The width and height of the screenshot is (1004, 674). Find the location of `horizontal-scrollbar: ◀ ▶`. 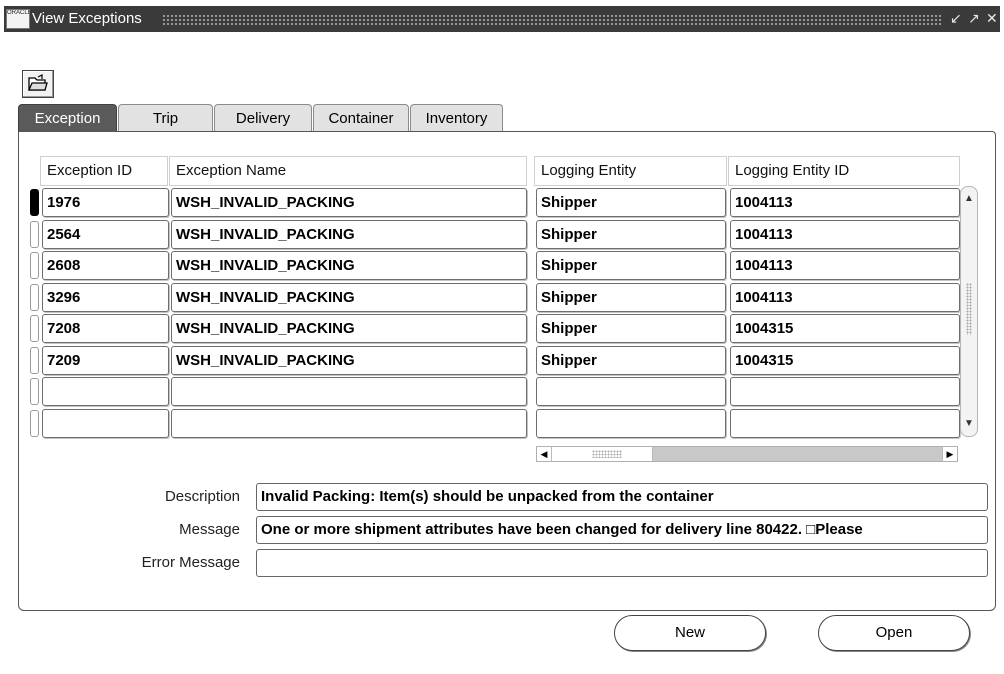

horizontal-scrollbar: ◀ ▶ is located at coordinates (747, 454).